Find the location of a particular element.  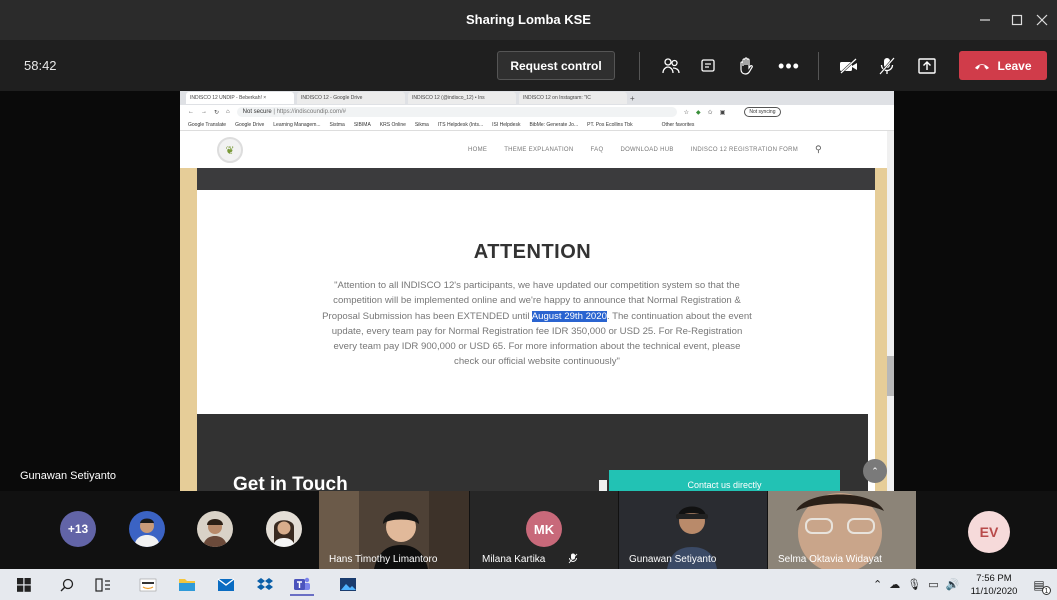

profile-sync-button: Not syncing is located at coordinates (762, 112).